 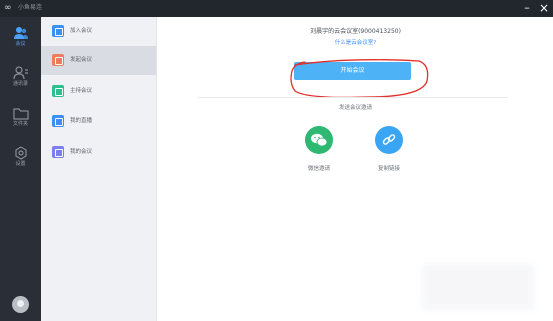 I want to click on nav-label-meeting: 会议, so click(x=20, y=44).